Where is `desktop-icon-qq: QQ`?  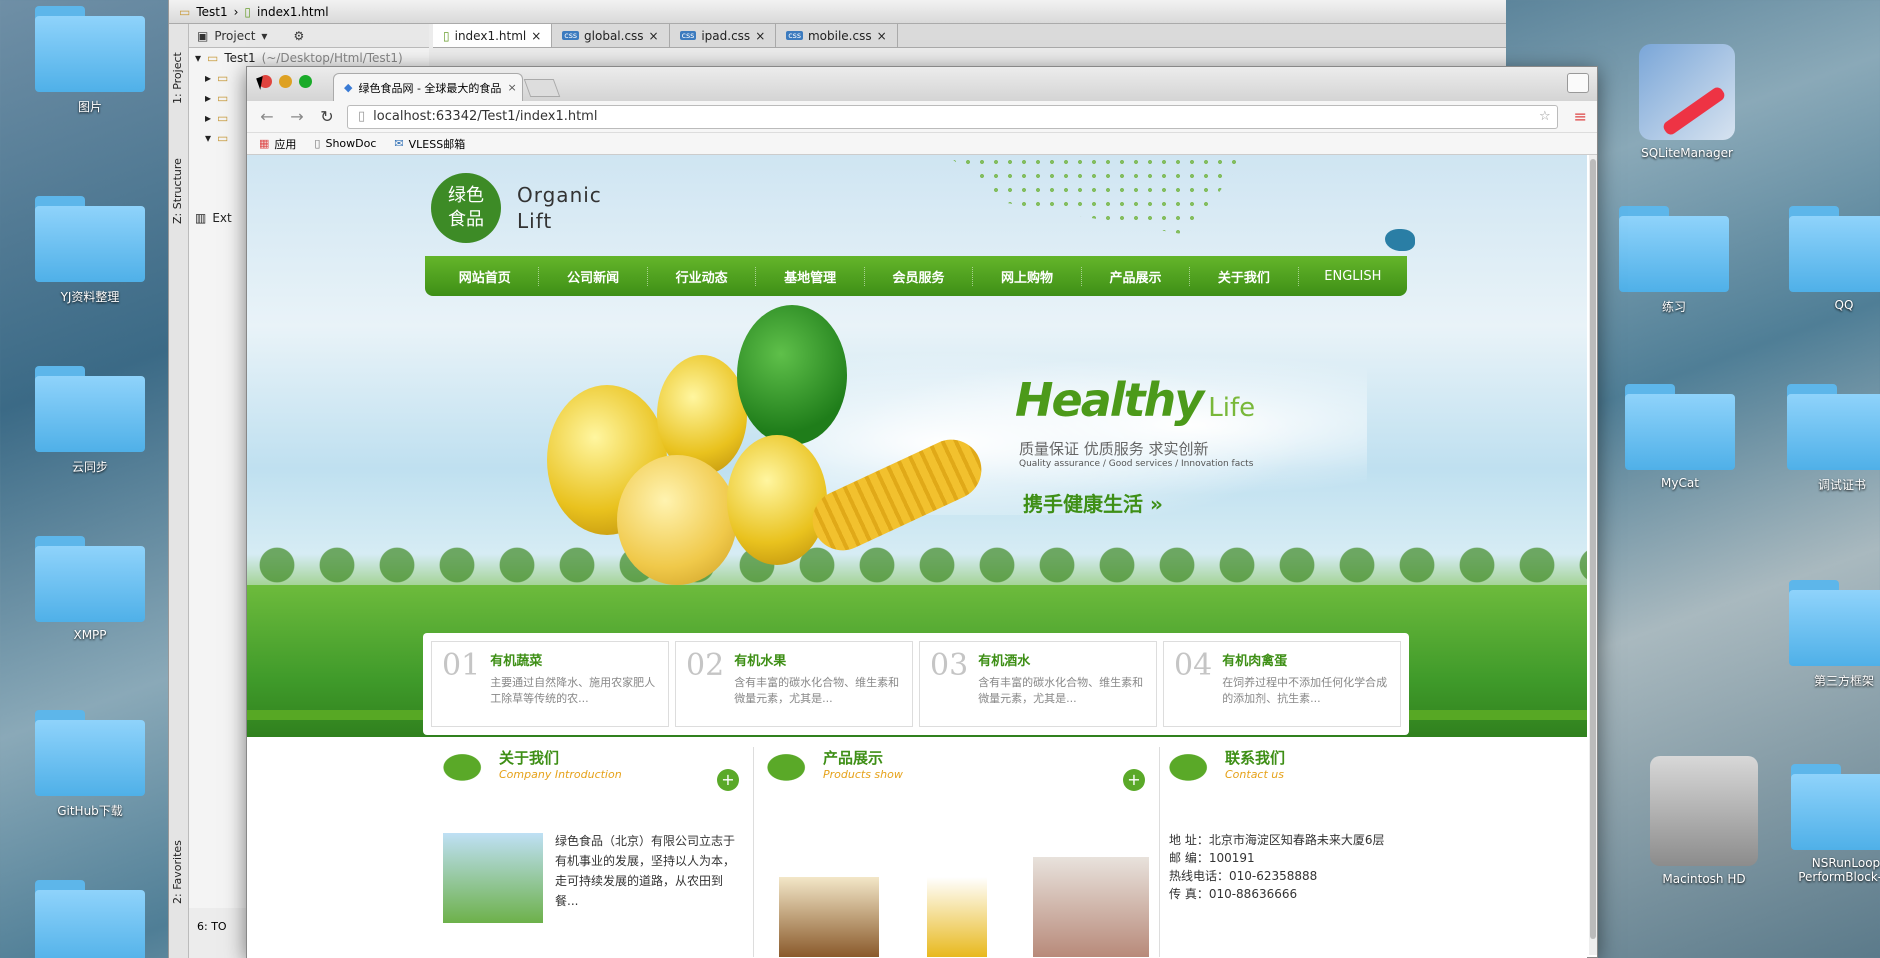
desktop-icon-qq: QQ is located at coordinates (1827, 259).